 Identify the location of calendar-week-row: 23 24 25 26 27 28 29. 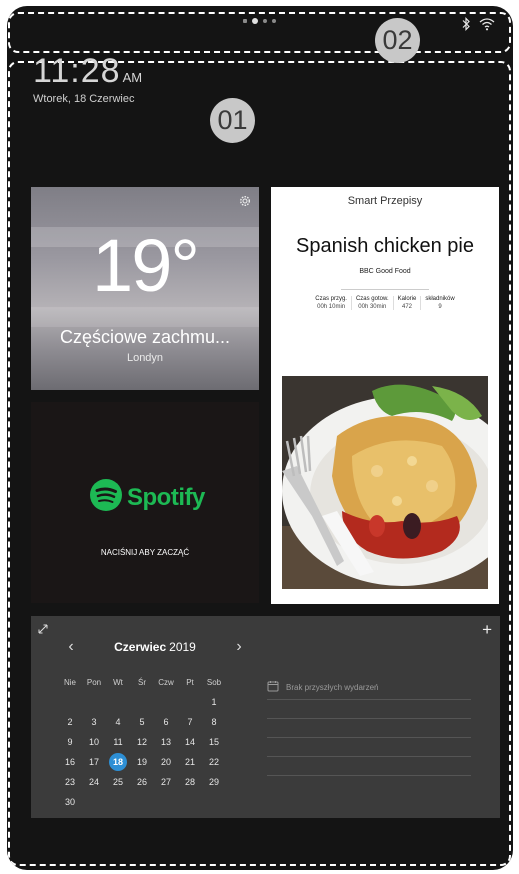
(142, 782).